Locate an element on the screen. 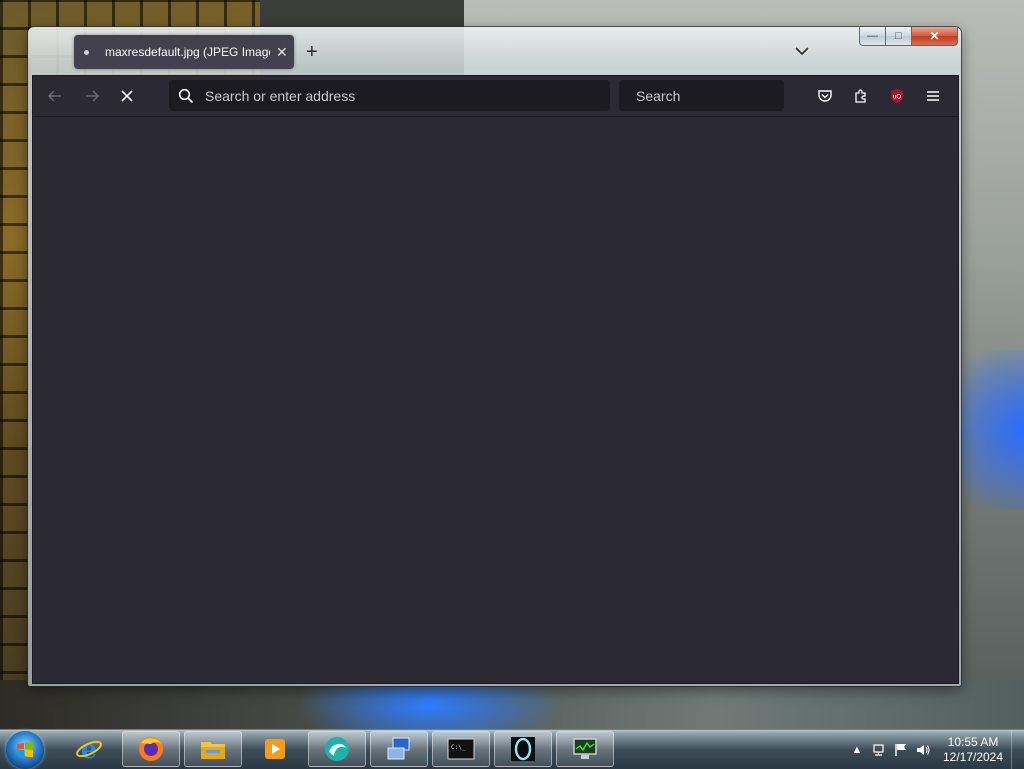 The width and height of the screenshot is (1024, 769). pocket-button is located at coordinates (825, 96).